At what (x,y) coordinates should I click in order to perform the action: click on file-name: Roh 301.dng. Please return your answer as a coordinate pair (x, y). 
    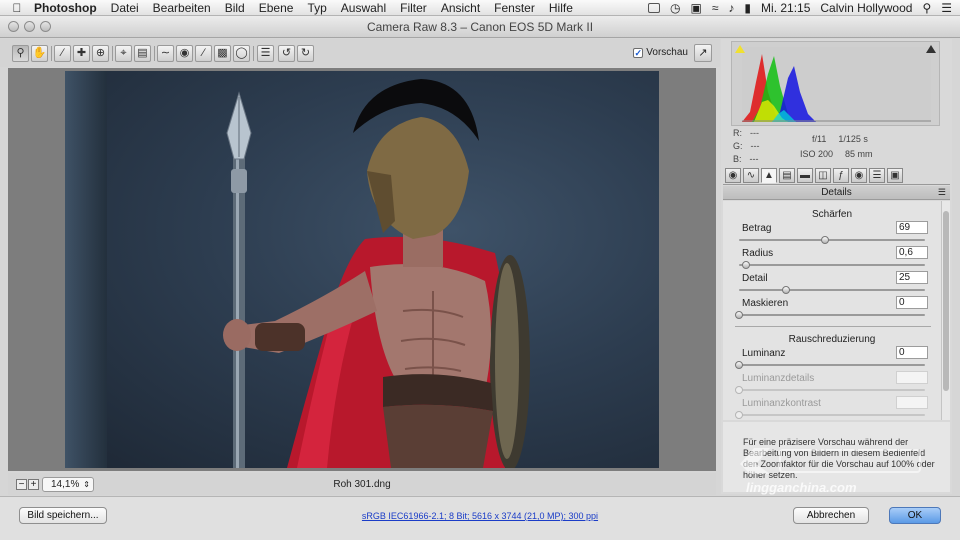
    Looking at the image, I should click on (362, 484).